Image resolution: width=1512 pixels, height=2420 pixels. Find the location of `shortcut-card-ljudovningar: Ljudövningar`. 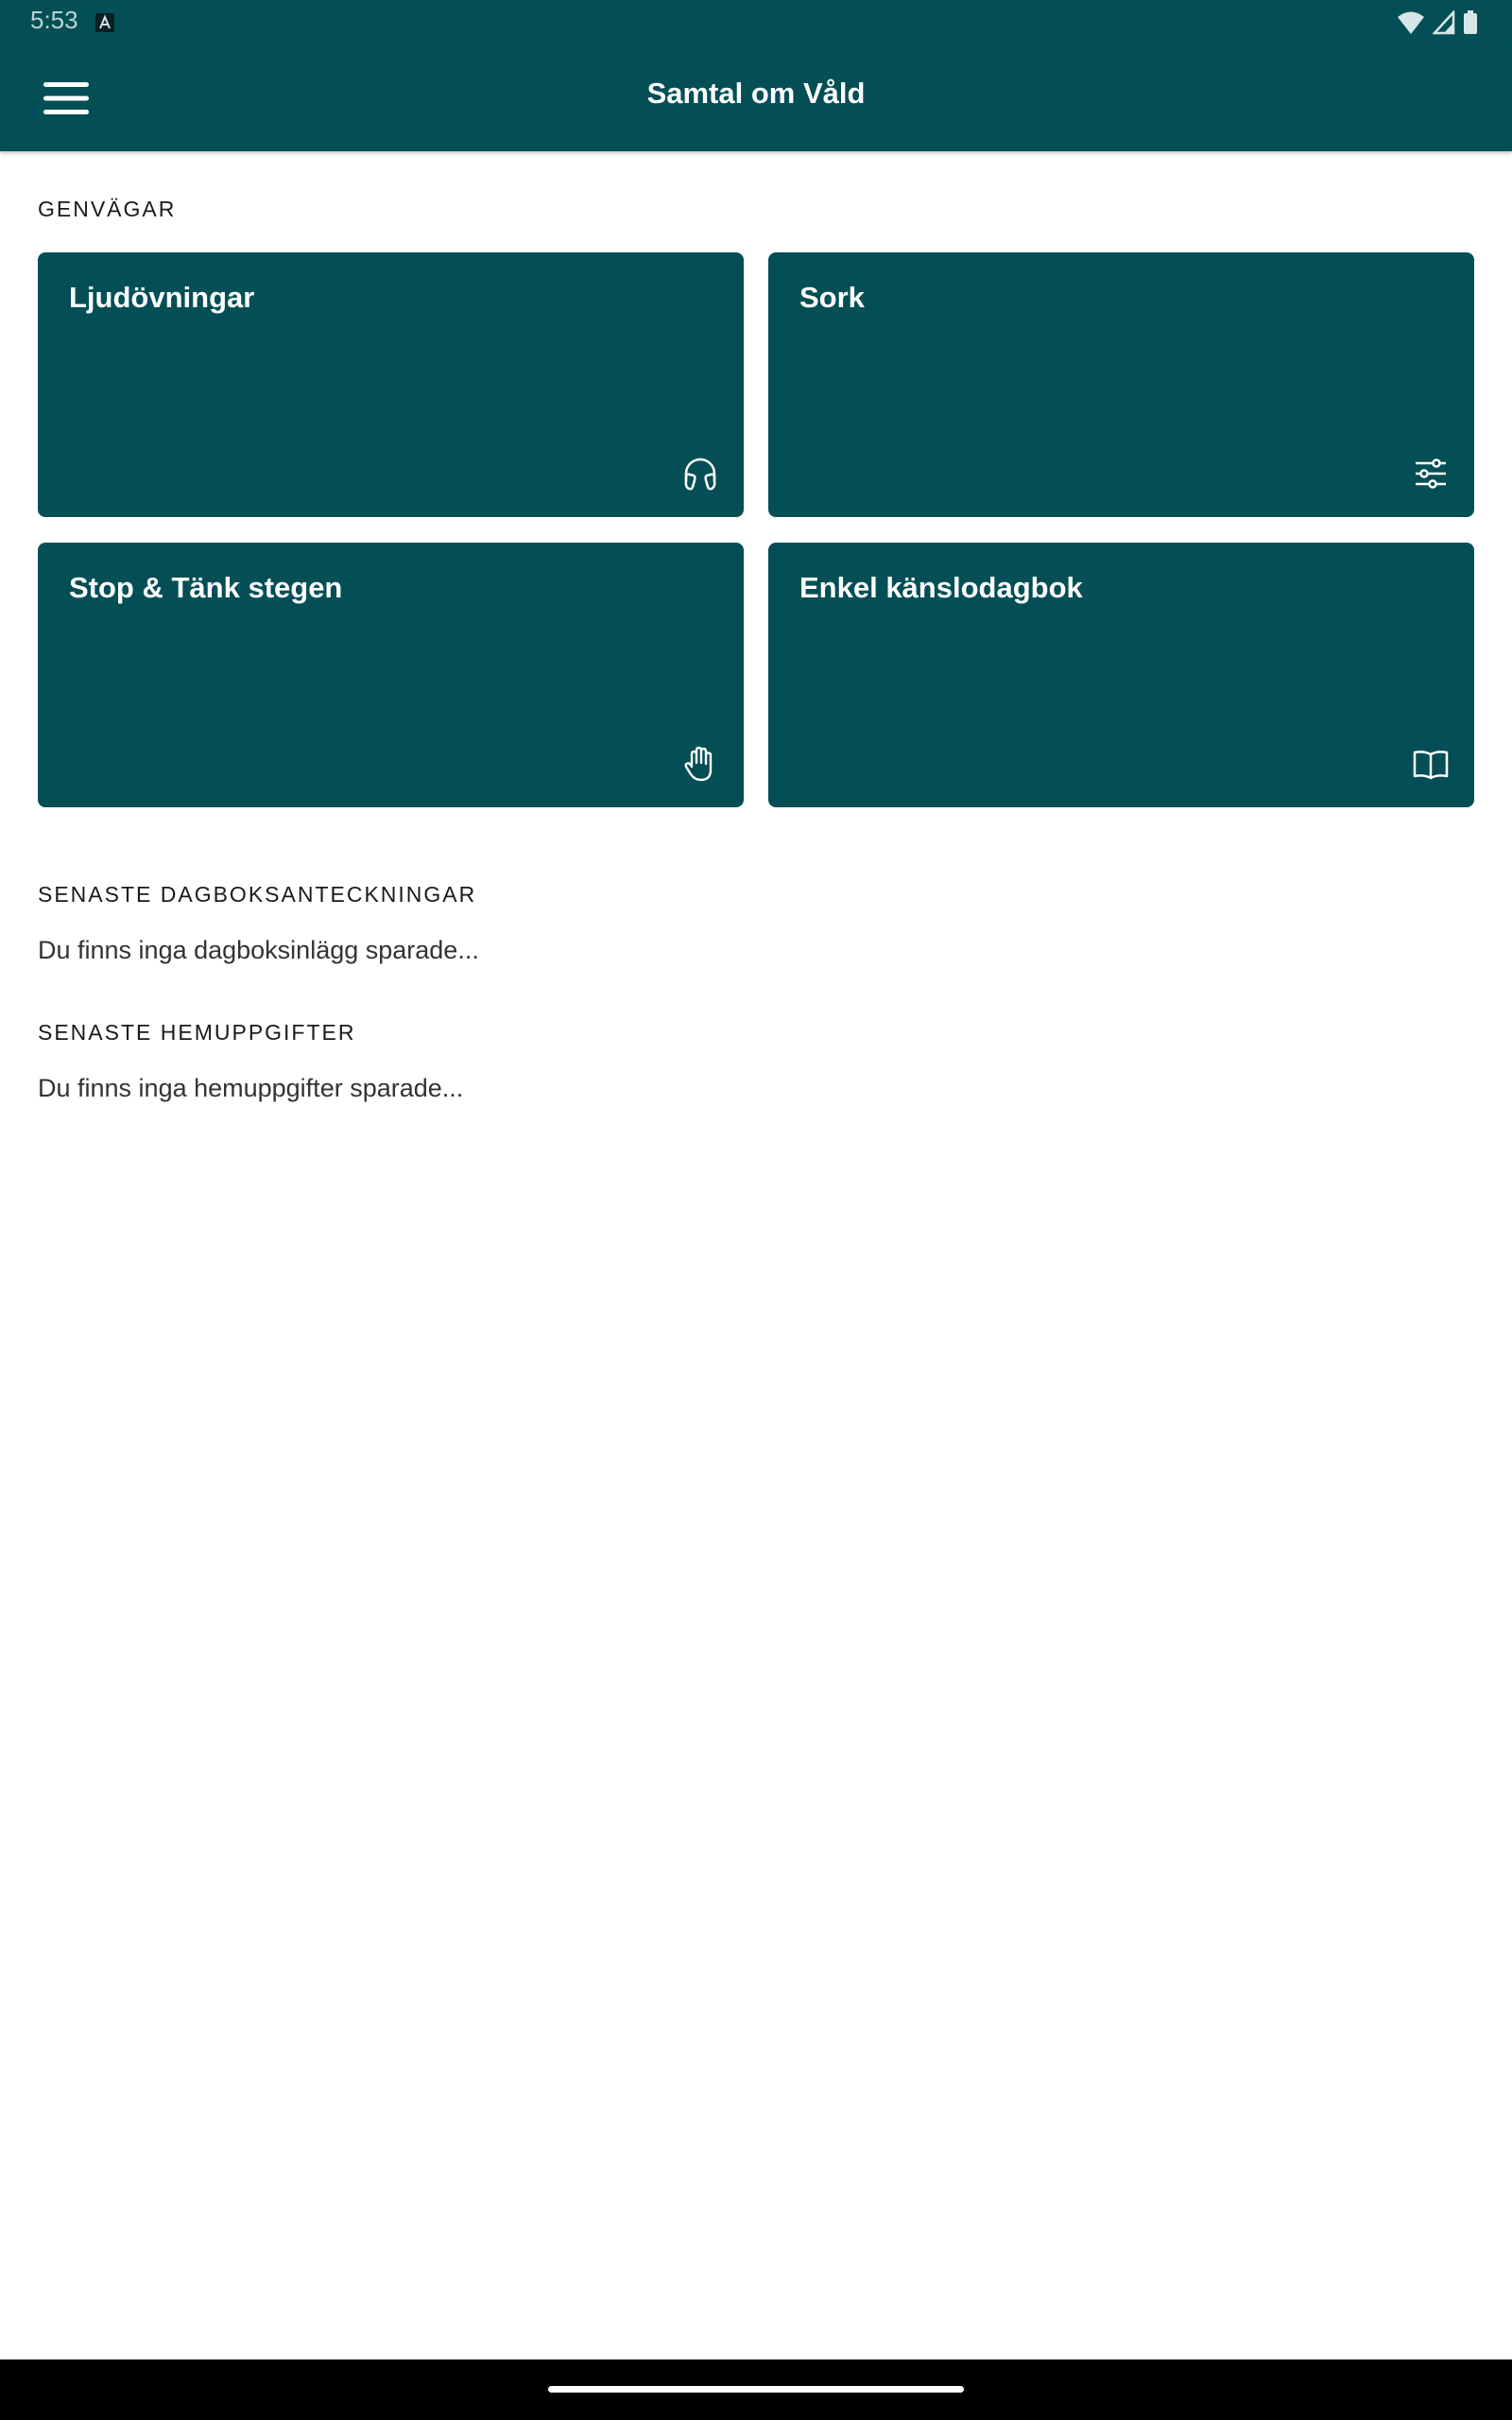

shortcut-card-ljudovningar: Ljudövningar is located at coordinates (391, 384).